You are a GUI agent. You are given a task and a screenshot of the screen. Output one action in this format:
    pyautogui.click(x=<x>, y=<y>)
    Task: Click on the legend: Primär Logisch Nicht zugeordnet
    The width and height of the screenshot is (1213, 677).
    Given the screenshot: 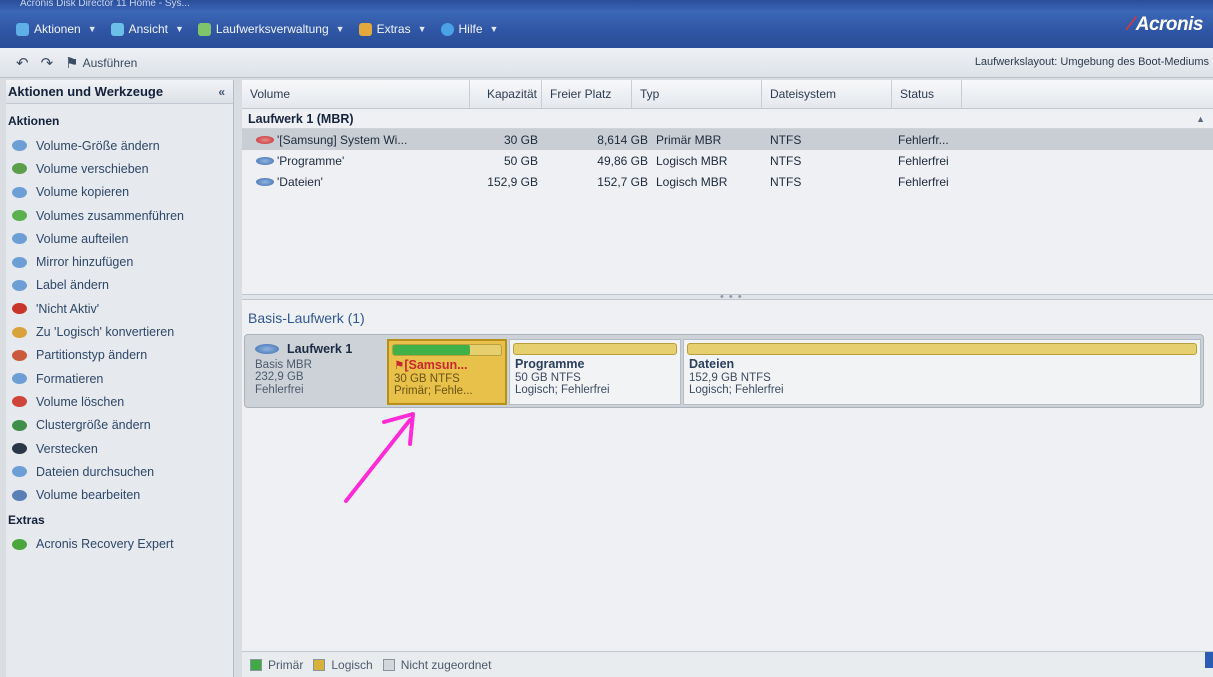 What is the action you would take?
    pyautogui.click(x=727, y=664)
    